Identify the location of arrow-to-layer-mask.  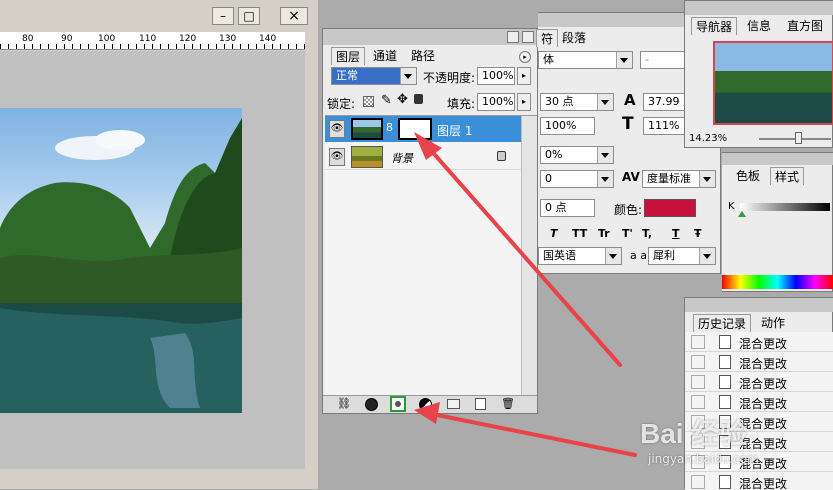
(518, 249).